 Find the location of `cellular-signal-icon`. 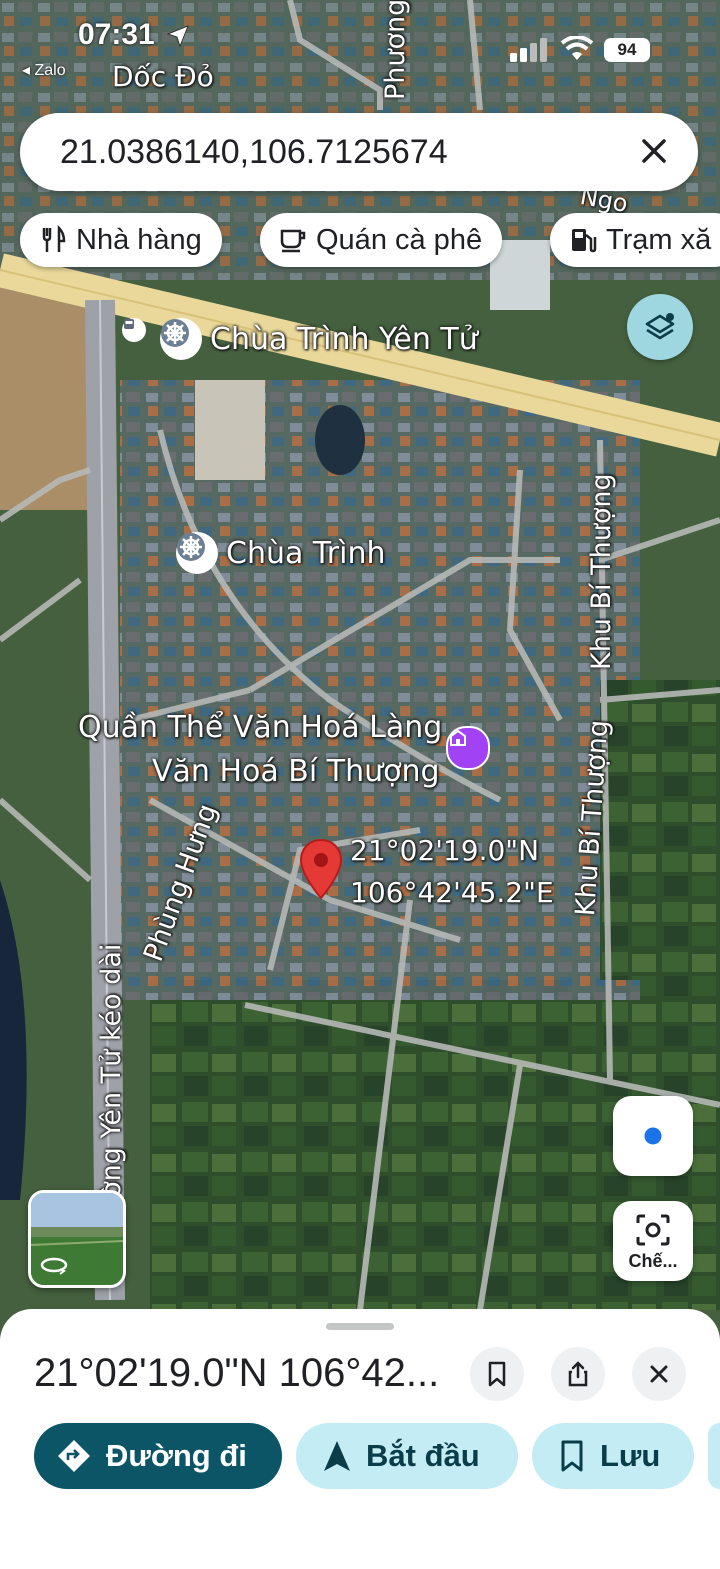

cellular-signal-icon is located at coordinates (528, 50).